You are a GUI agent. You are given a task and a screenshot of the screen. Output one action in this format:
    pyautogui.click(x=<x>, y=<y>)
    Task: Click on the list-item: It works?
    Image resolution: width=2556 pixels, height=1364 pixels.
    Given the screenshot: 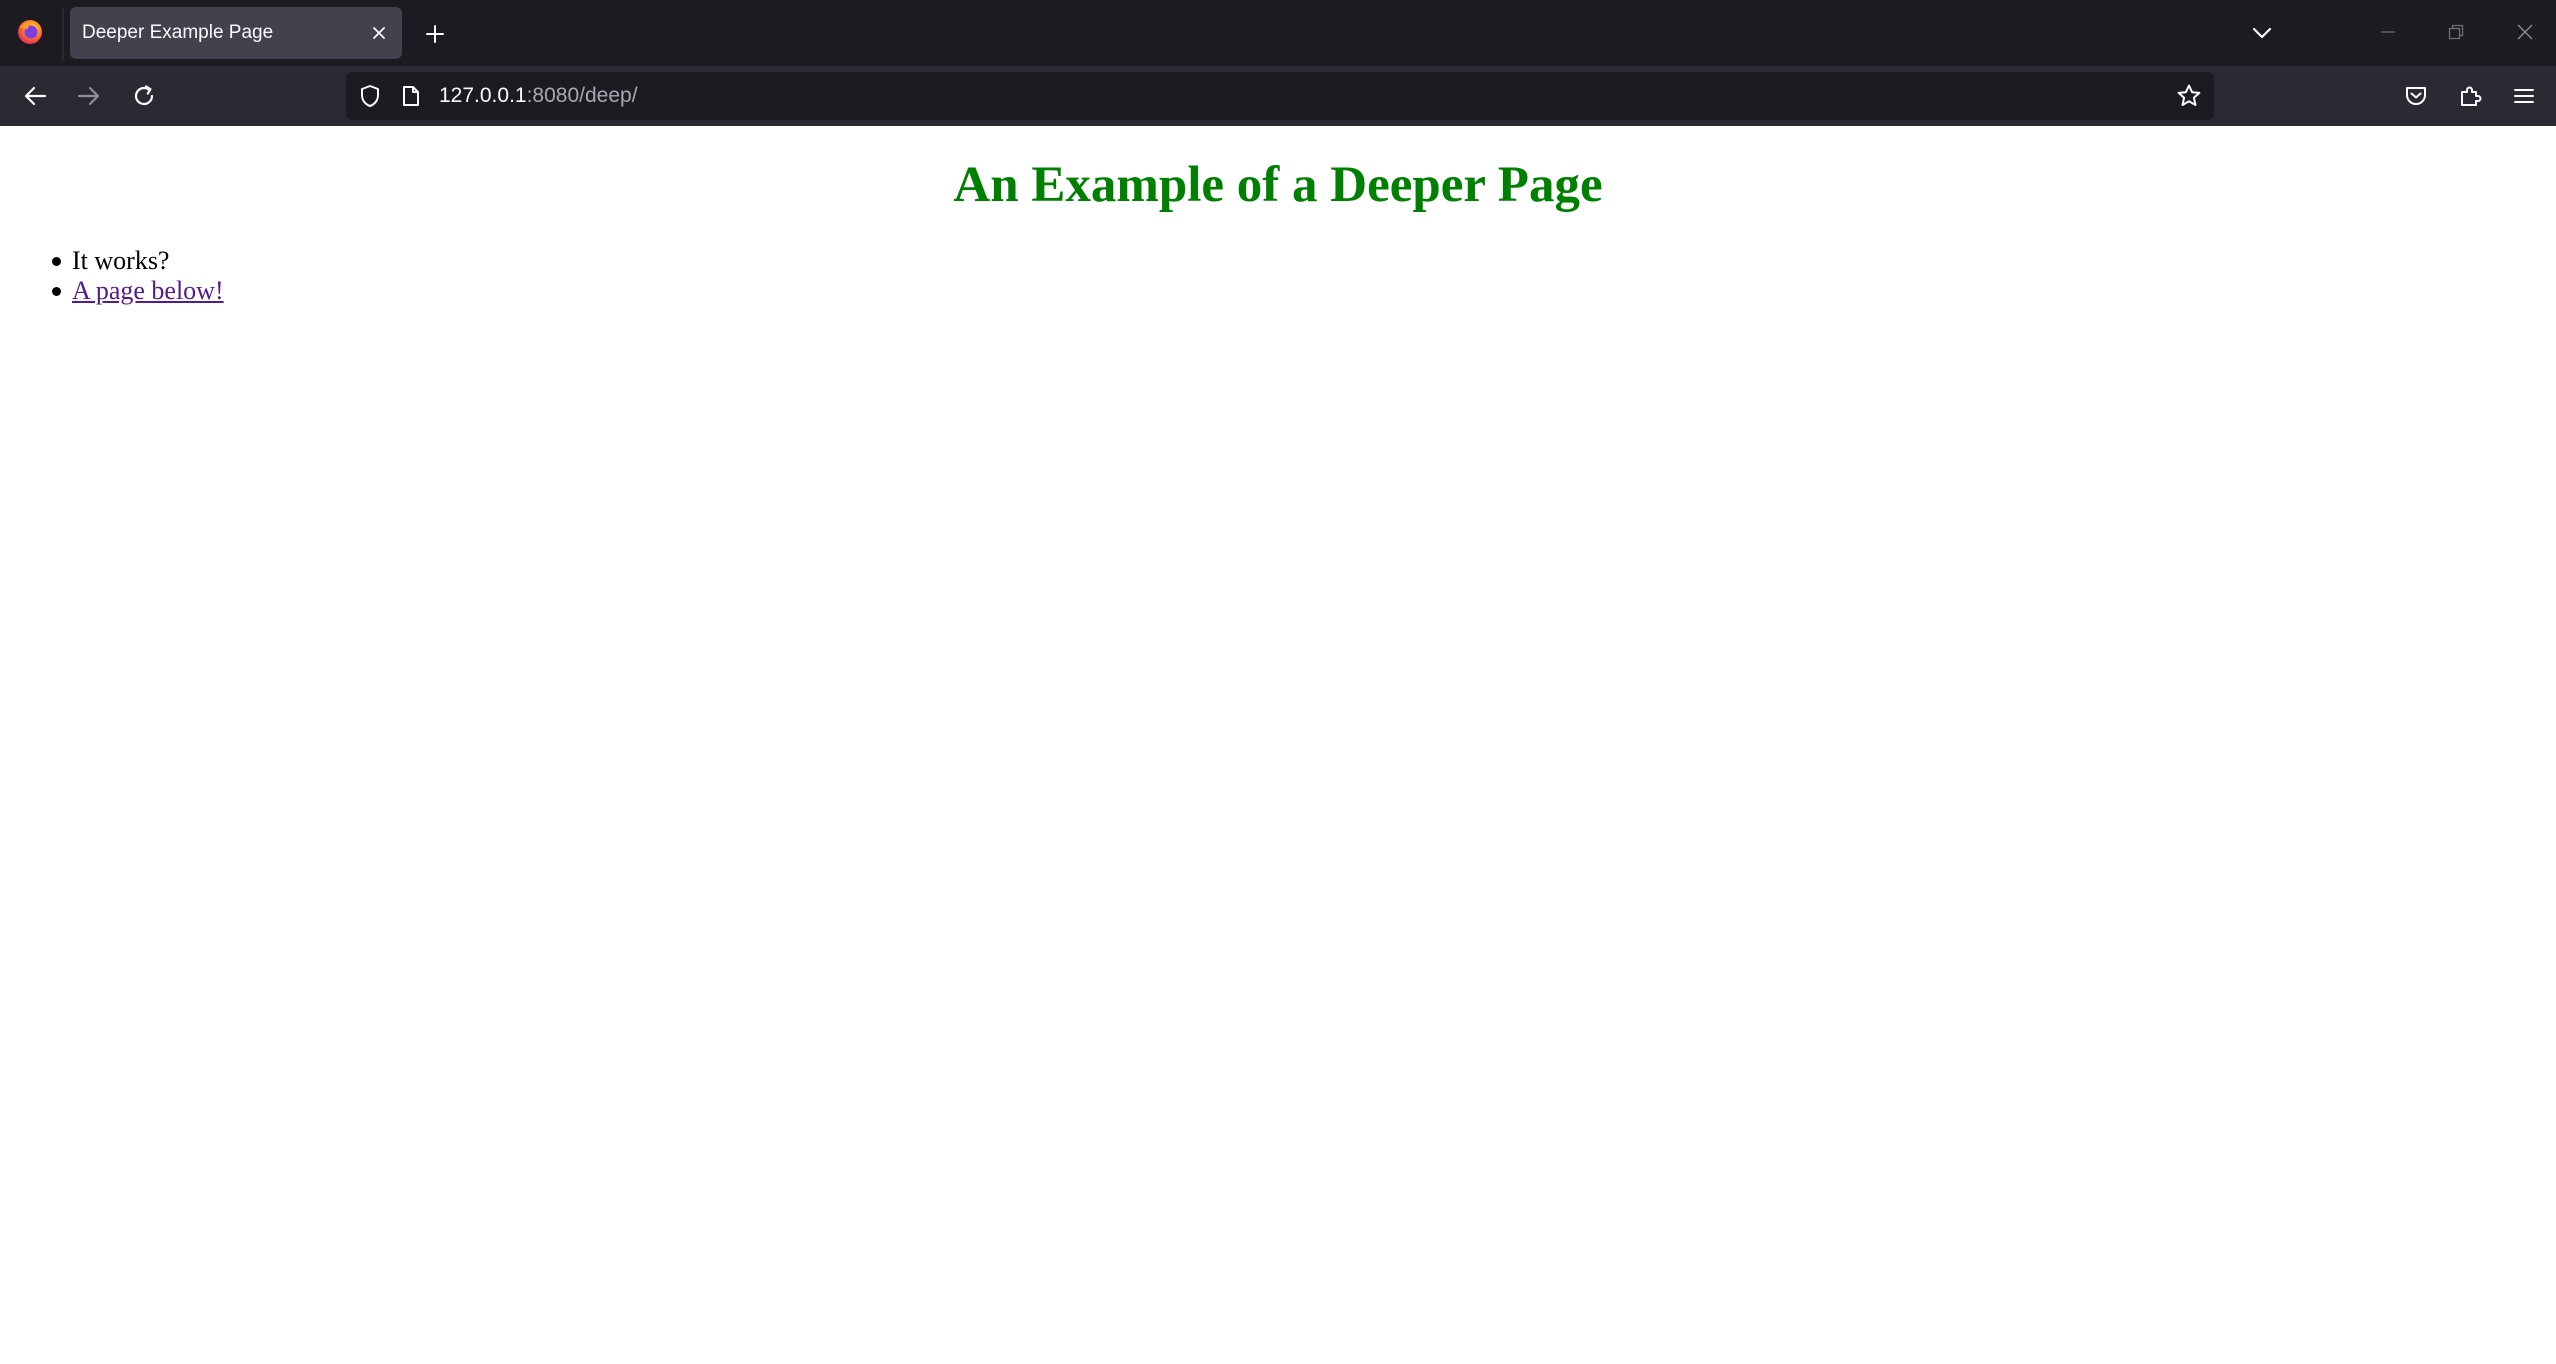 What is the action you would take?
    pyautogui.click(x=138, y=261)
    